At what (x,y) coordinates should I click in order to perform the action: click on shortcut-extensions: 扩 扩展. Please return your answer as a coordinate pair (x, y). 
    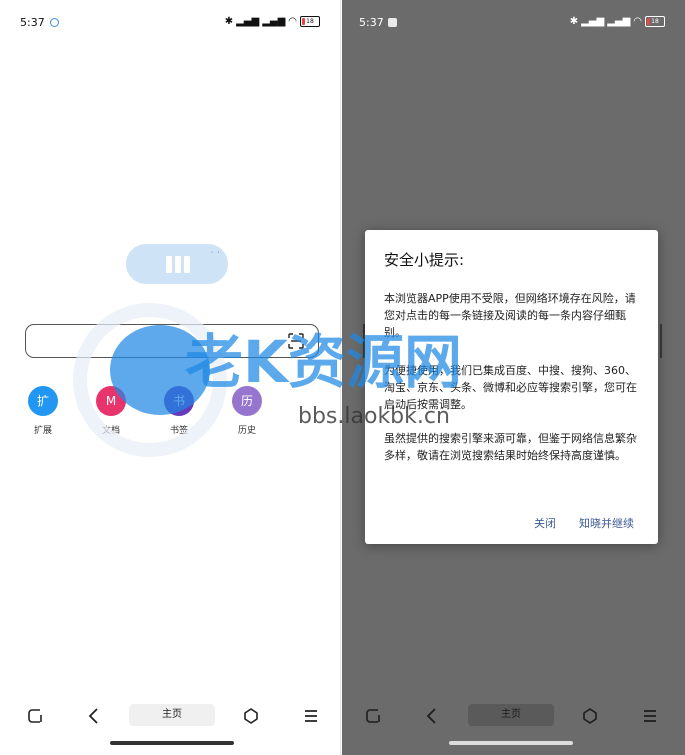
    Looking at the image, I should click on (43, 411).